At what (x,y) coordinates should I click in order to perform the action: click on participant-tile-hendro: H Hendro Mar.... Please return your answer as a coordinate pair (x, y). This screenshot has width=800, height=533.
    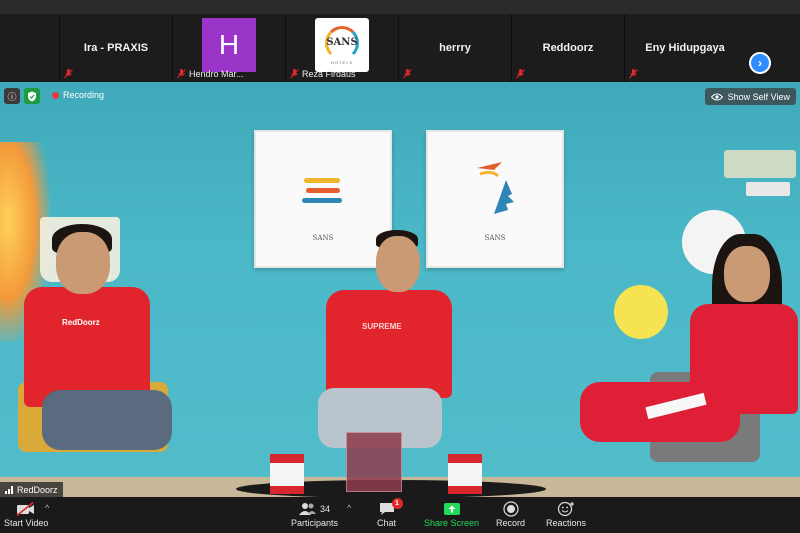
    Looking at the image, I should click on (229, 48).